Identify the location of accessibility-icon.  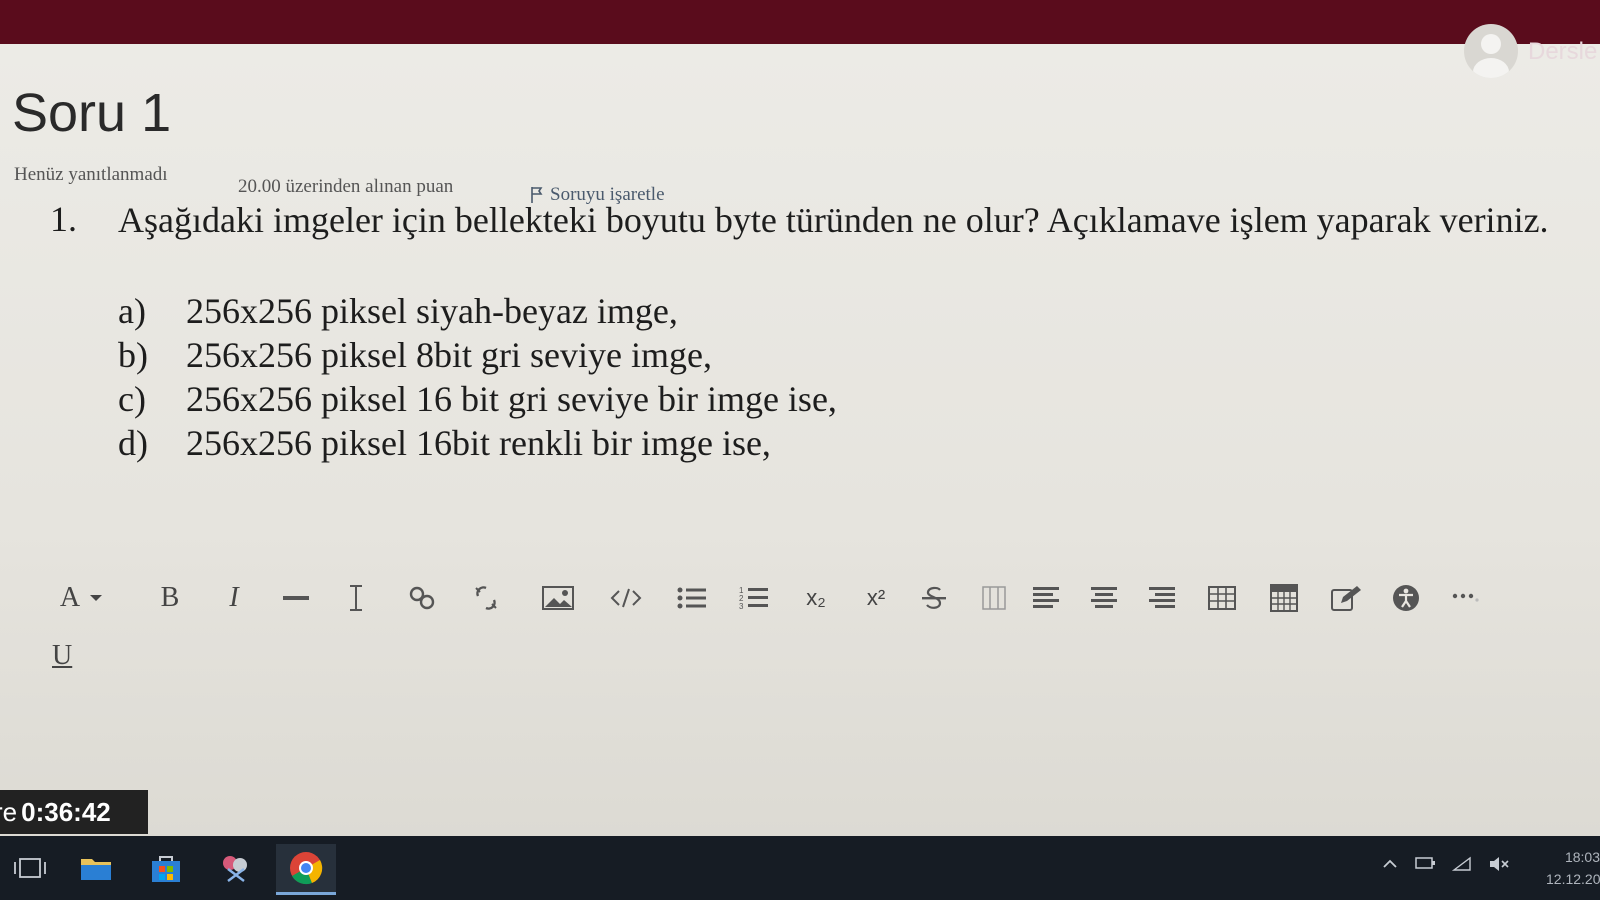
(1406, 598).